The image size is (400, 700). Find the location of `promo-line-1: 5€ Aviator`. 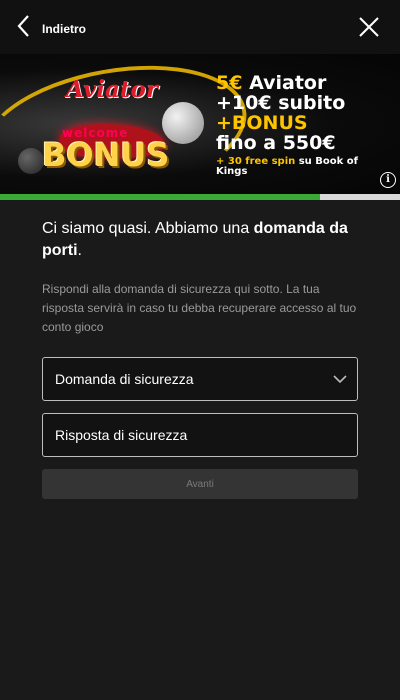

promo-line-1: 5€ Aviator is located at coordinates (271, 83).